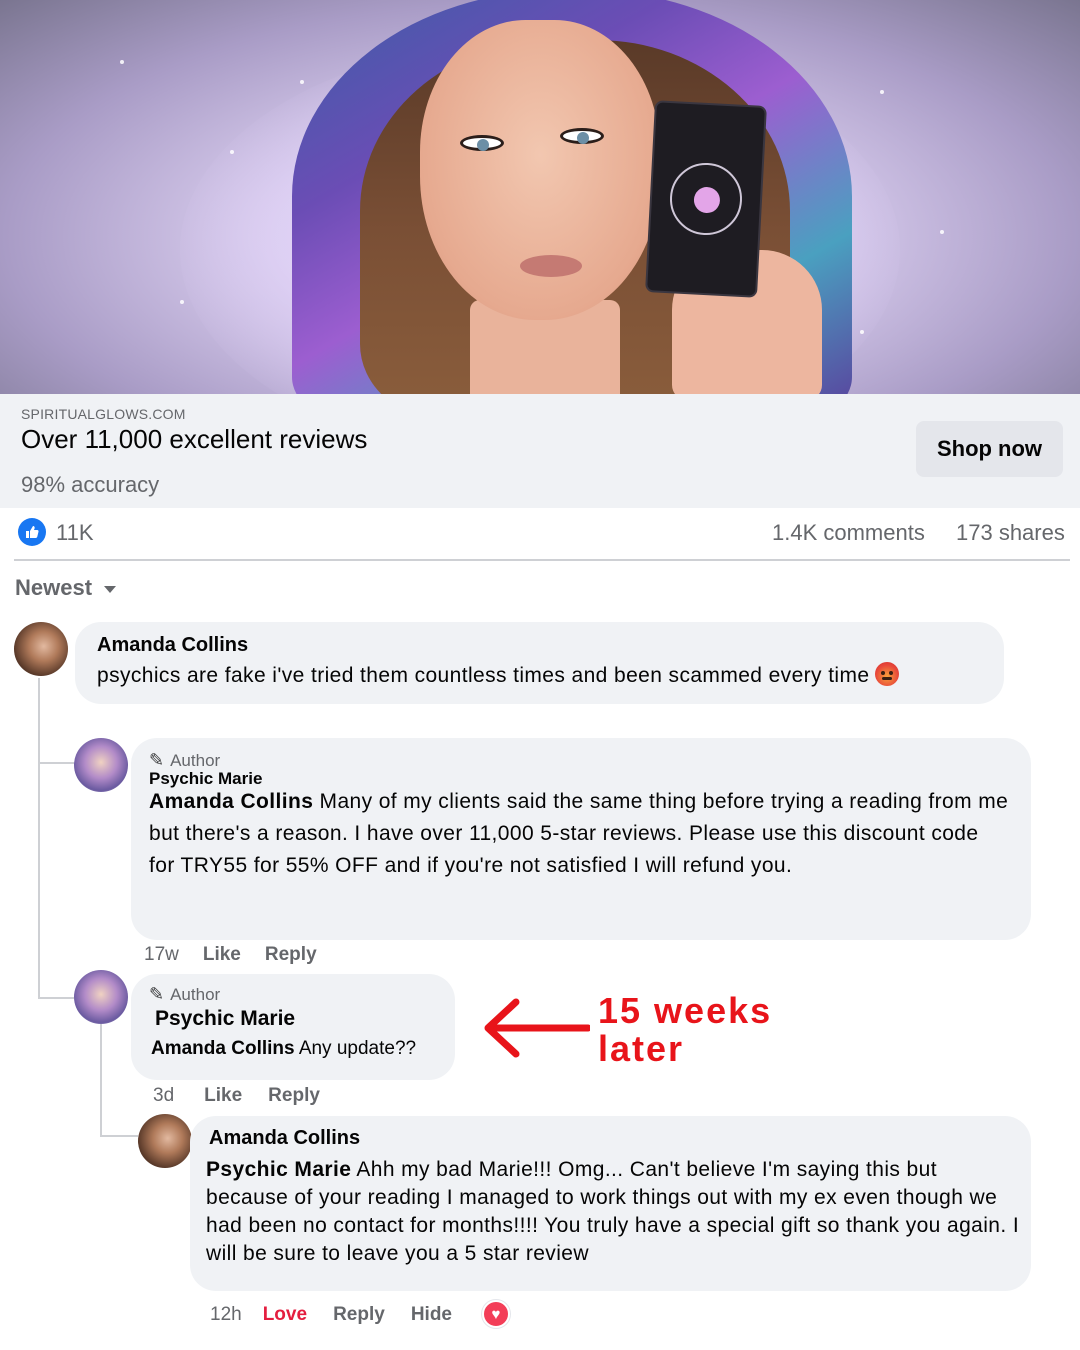  I want to click on comment-actions: 17w Like Reply, so click(230, 955).